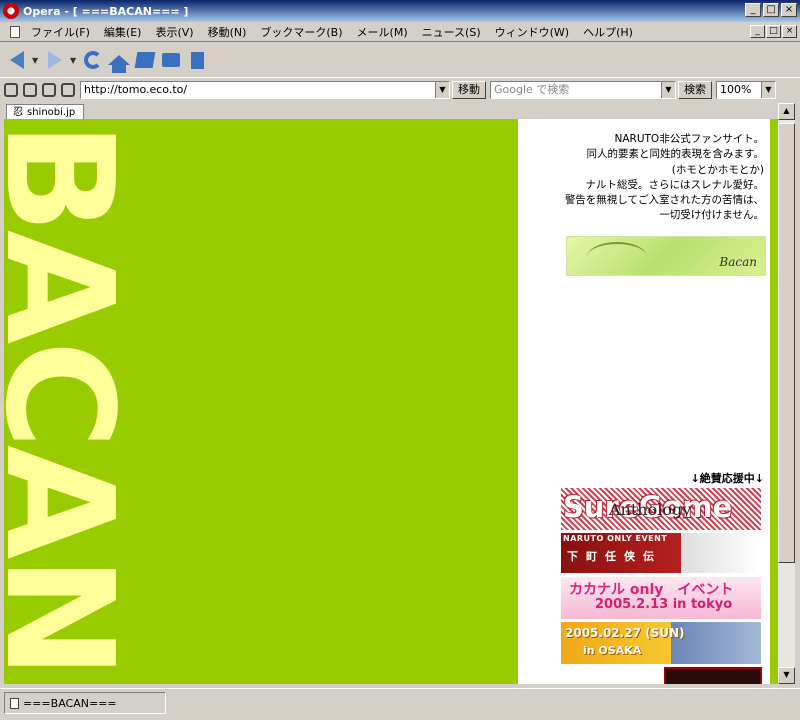 This screenshot has height=720, width=800. I want to click on event-shitamachi-banner: NARUTO ONLY EVENT 下町任侠伝, so click(661, 553).